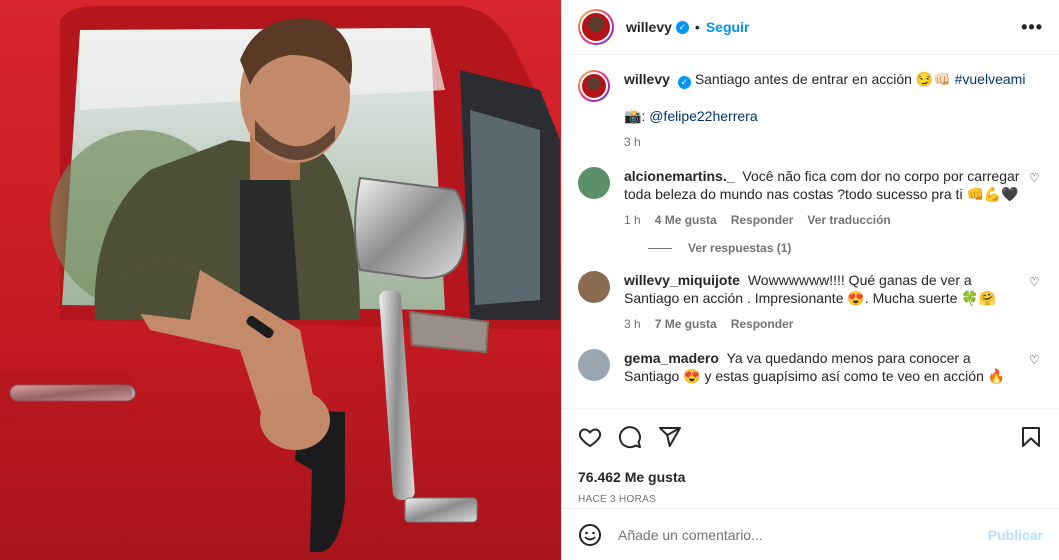 The width and height of the screenshot is (1059, 560). What do you see at coordinates (679, 176) in the screenshot?
I see `comment-username: alcionemartins._` at bounding box center [679, 176].